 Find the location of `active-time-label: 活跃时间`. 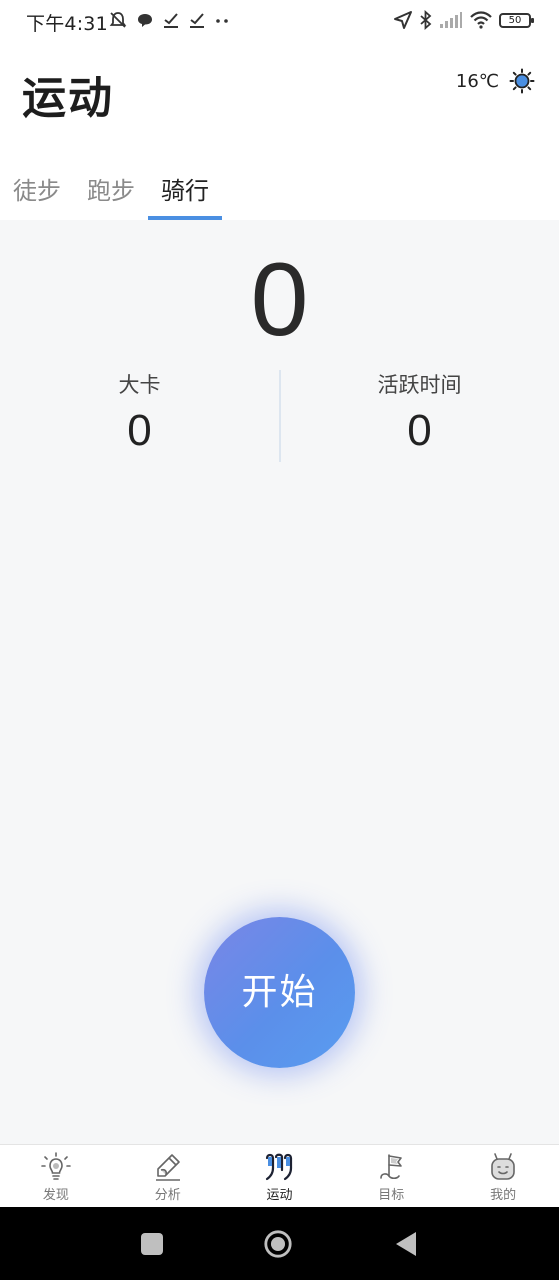

active-time-label: 活跃时间 is located at coordinates (419, 385).